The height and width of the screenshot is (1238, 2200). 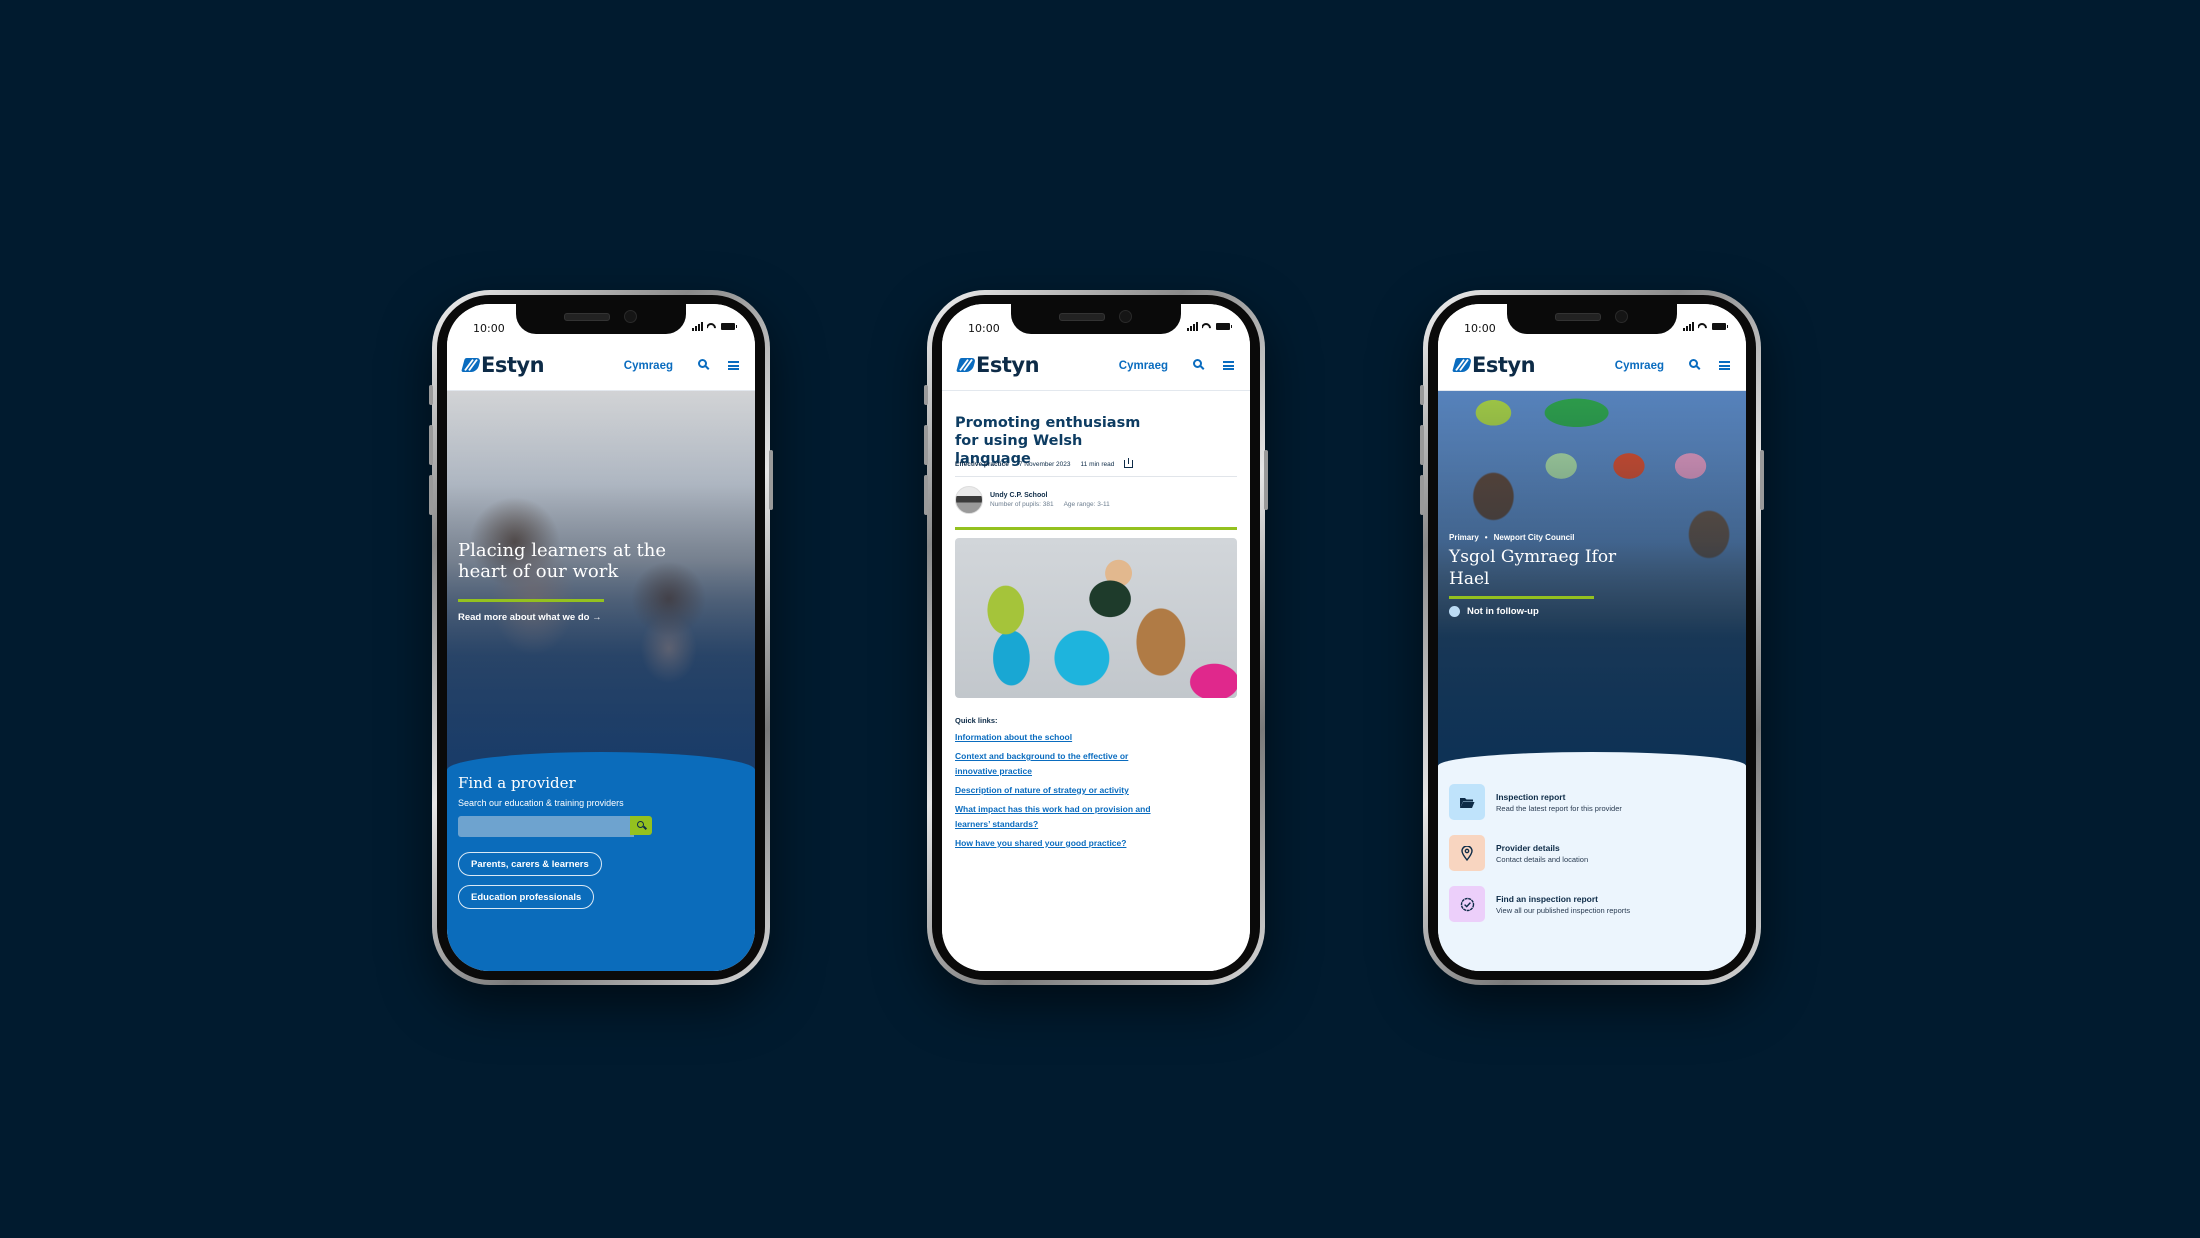 I want to click on education-professionals-button: Education professionals, so click(x=526, y=897).